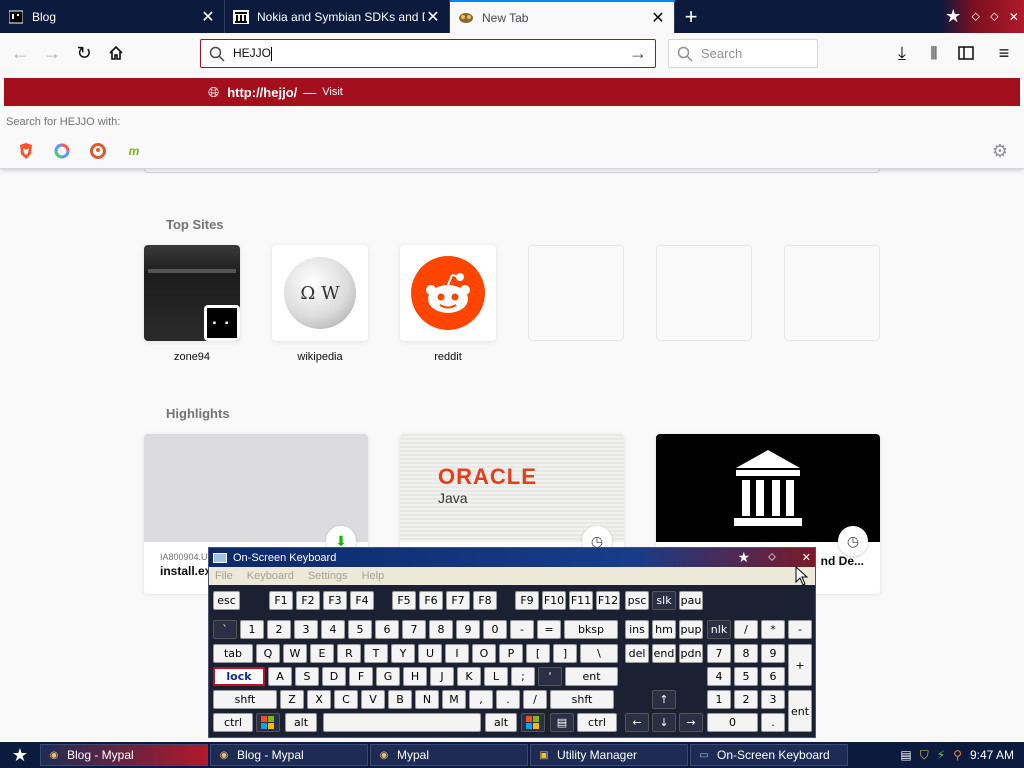 The image size is (1024, 768). I want to click on maximize-icon: ⬦, so click(994, 16).